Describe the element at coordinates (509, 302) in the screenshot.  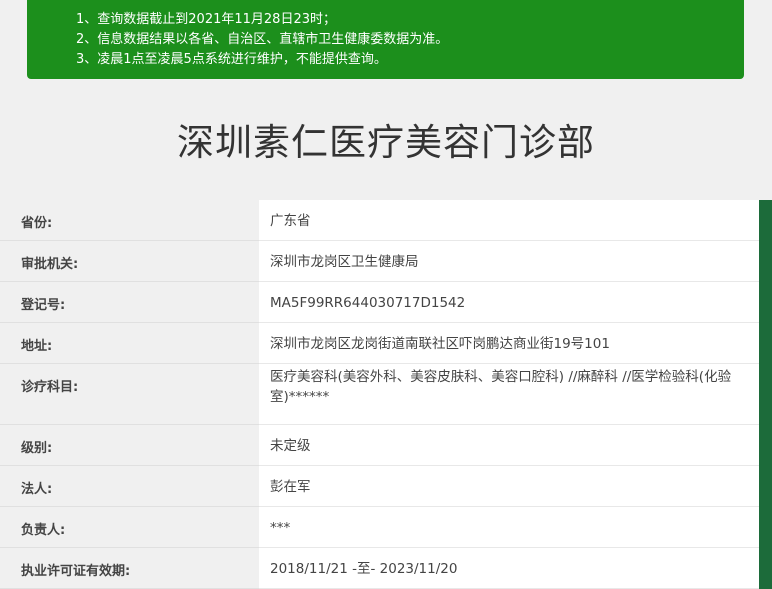
I see `row-value: MA5F99RR644030717D1542` at that location.